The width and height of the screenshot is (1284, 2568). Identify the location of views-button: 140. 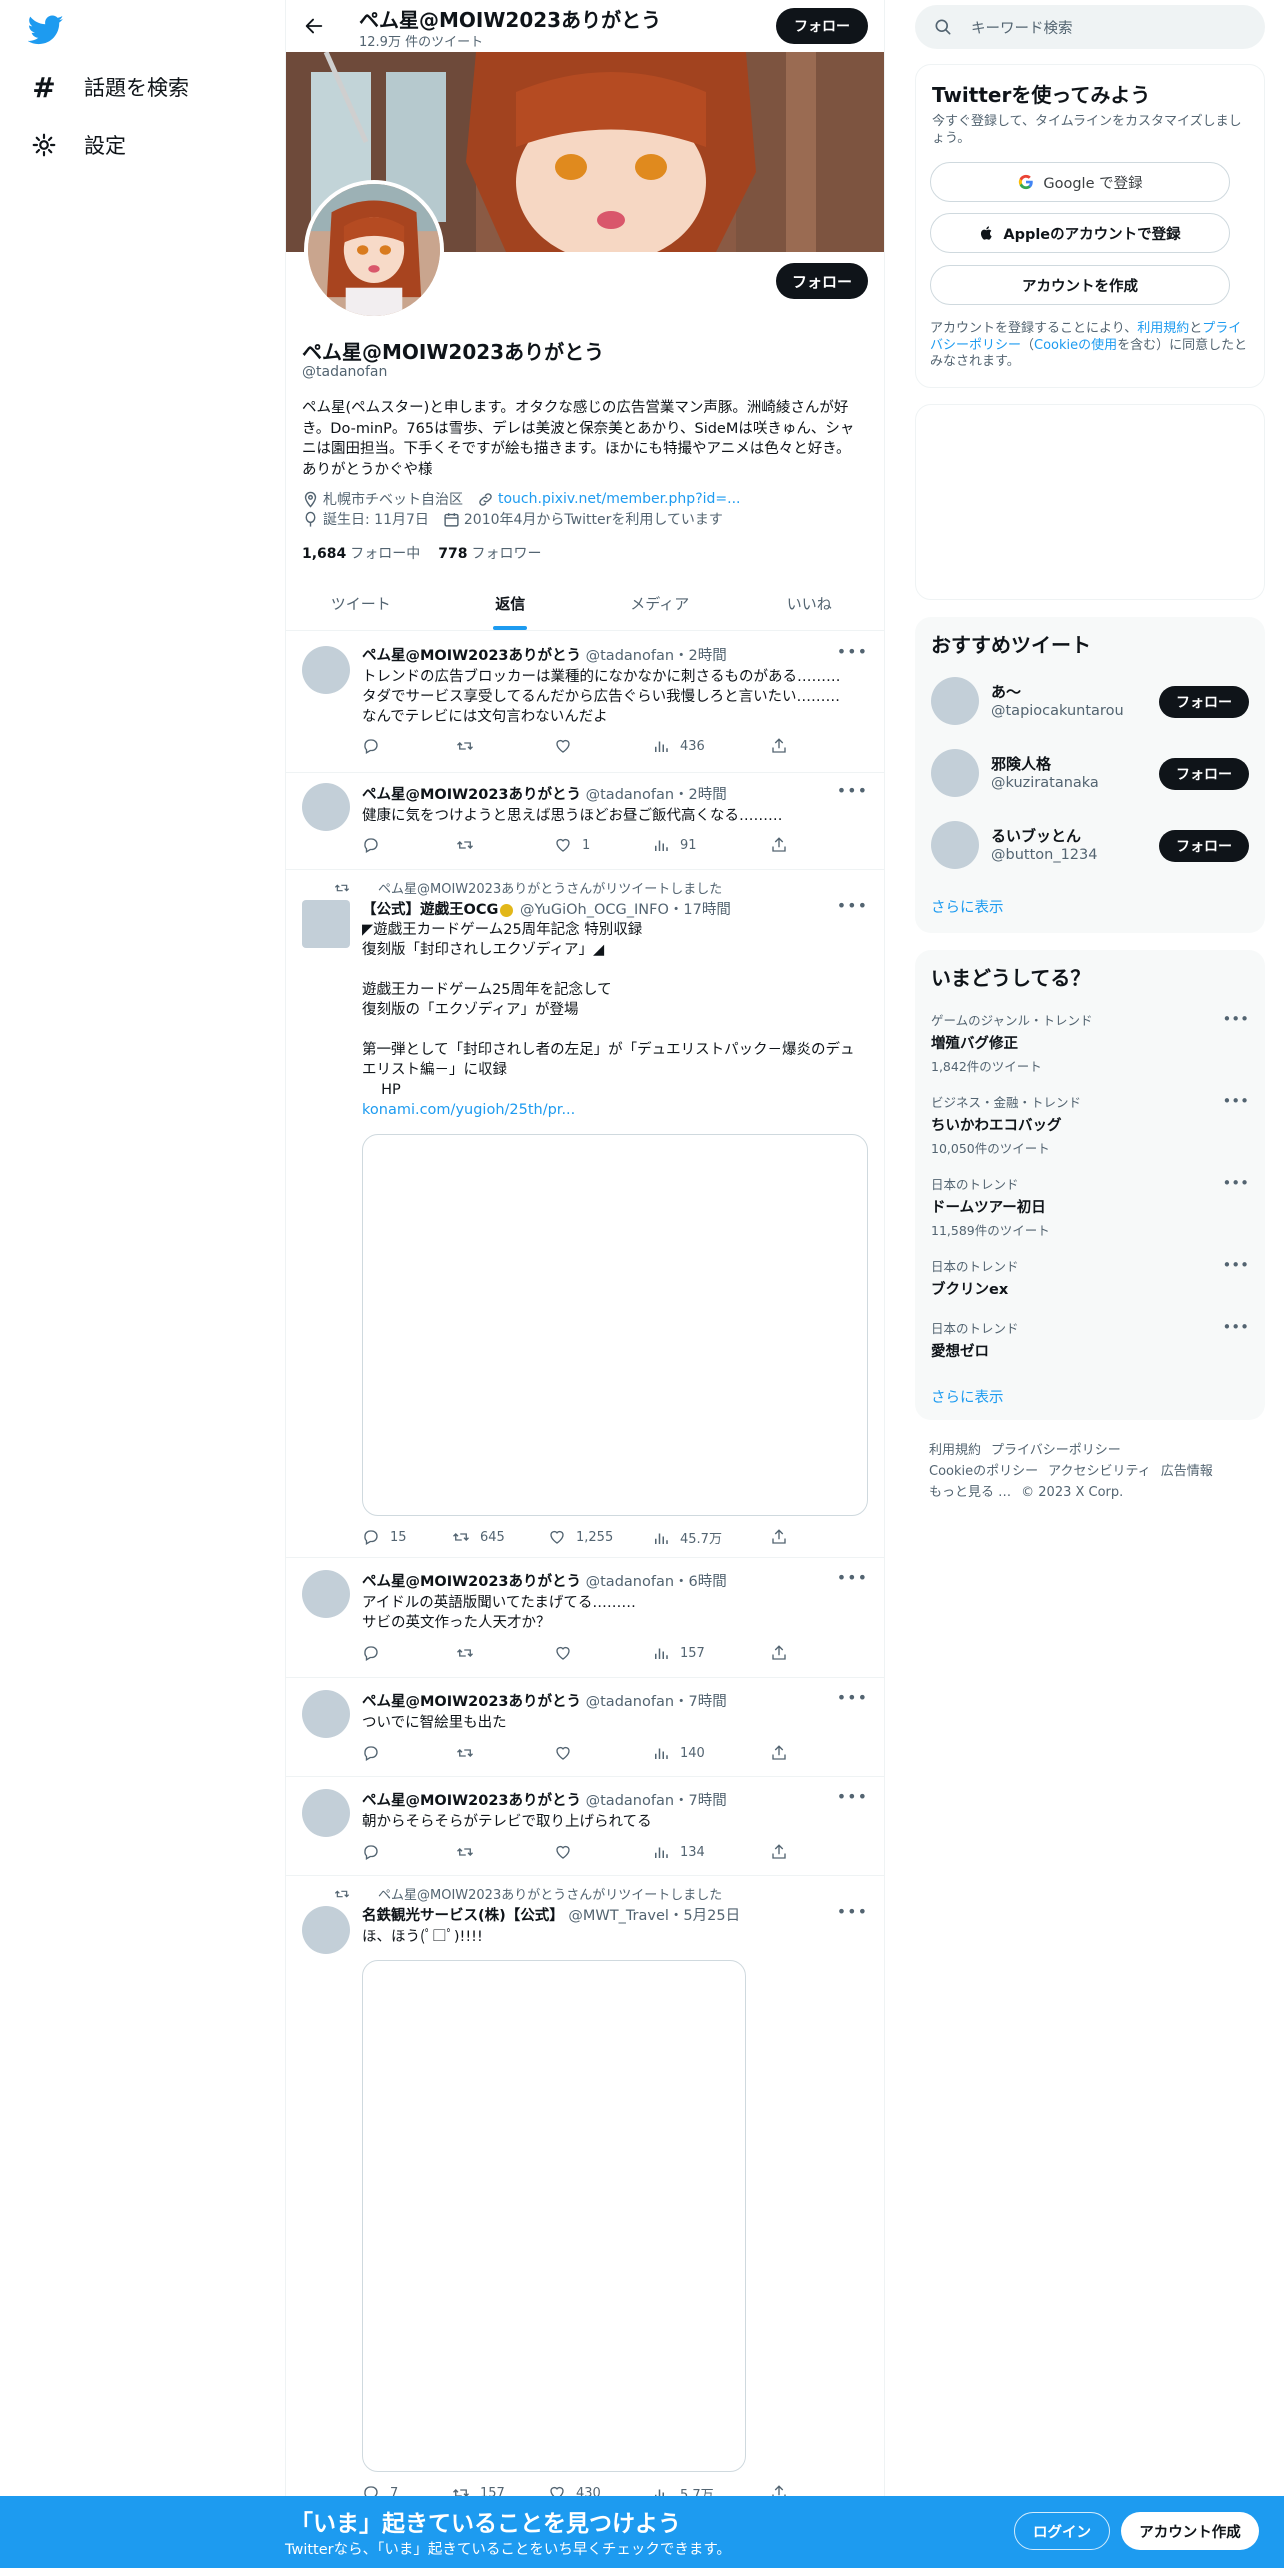
(678, 1753).